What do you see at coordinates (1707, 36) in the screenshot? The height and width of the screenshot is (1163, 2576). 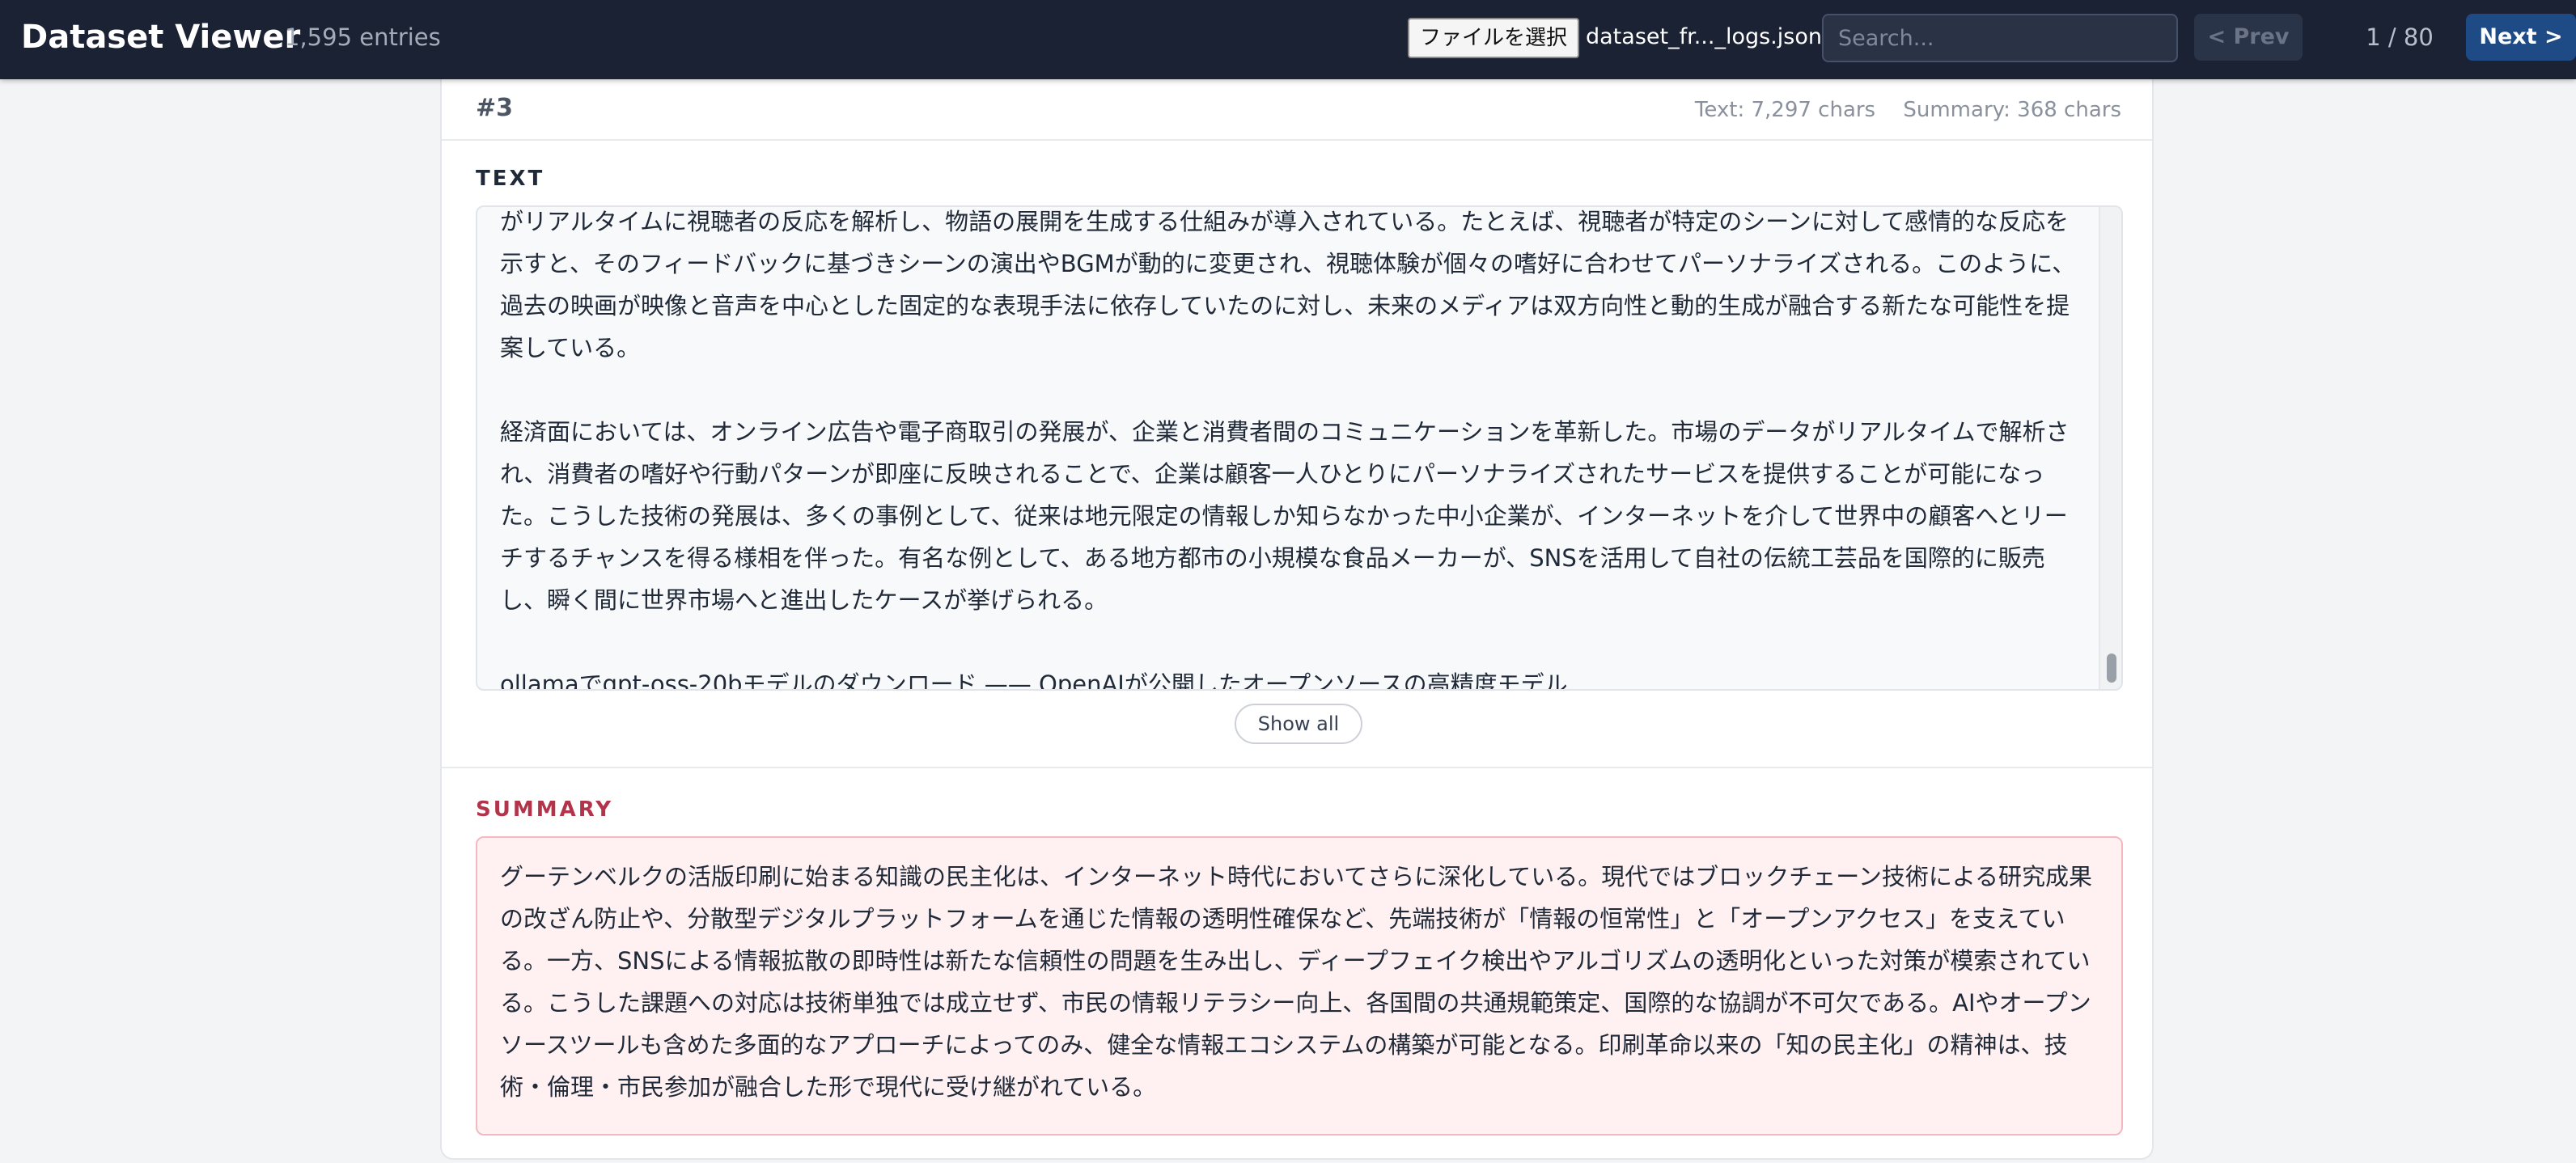 I see `selected-file-name: dataset_fr..._logs.jsonl` at bounding box center [1707, 36].